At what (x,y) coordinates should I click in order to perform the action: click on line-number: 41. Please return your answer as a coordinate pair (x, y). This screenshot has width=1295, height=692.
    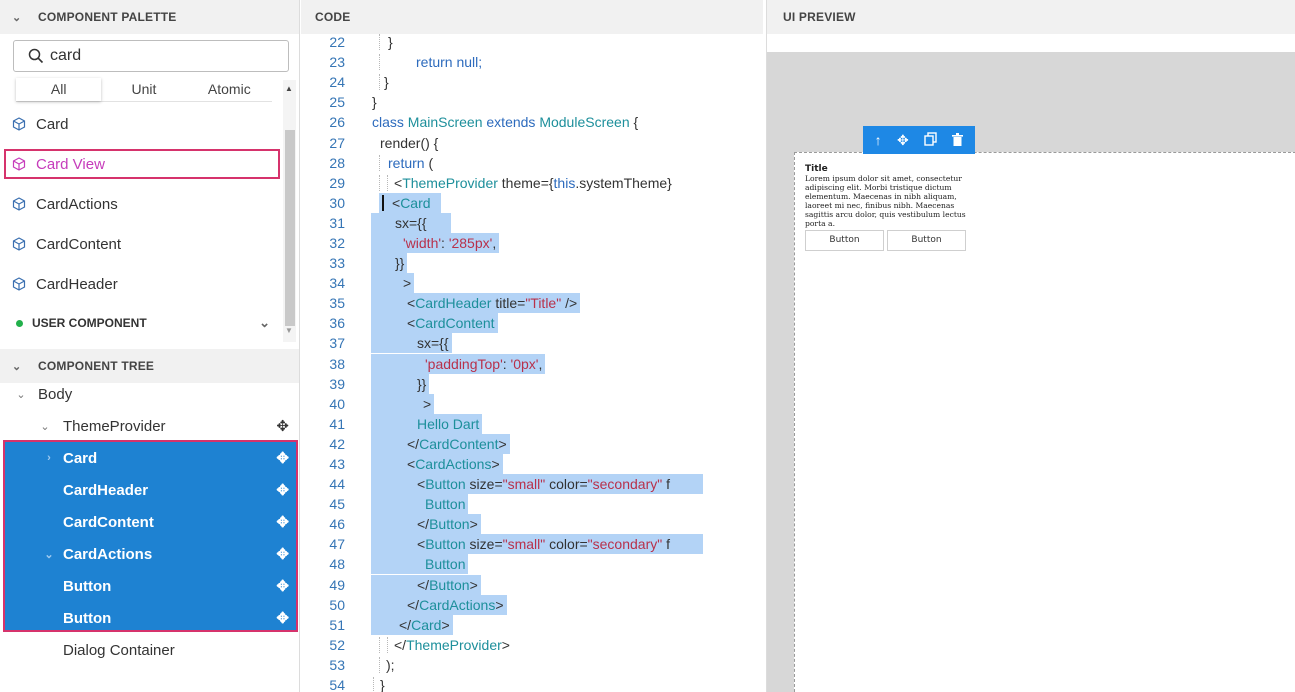
    Looking at the image, I should click on (337, 423).